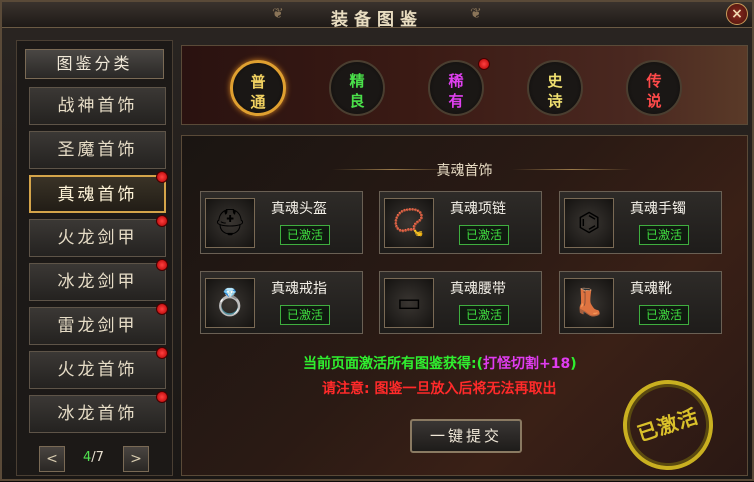  I want to click on sidebar-item-label: 冰龙首饰, so click(97, 414).